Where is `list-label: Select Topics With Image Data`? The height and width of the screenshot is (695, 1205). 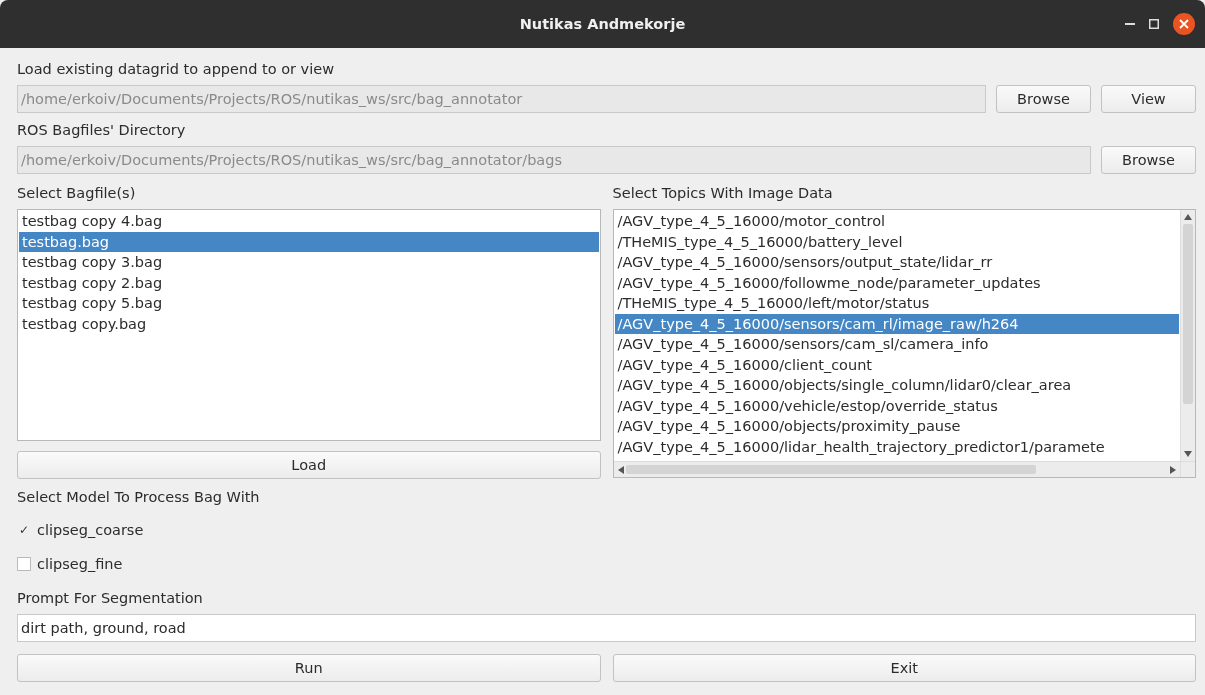 list-label: Select Topics With Image Data is located at coordinates (722, 193).